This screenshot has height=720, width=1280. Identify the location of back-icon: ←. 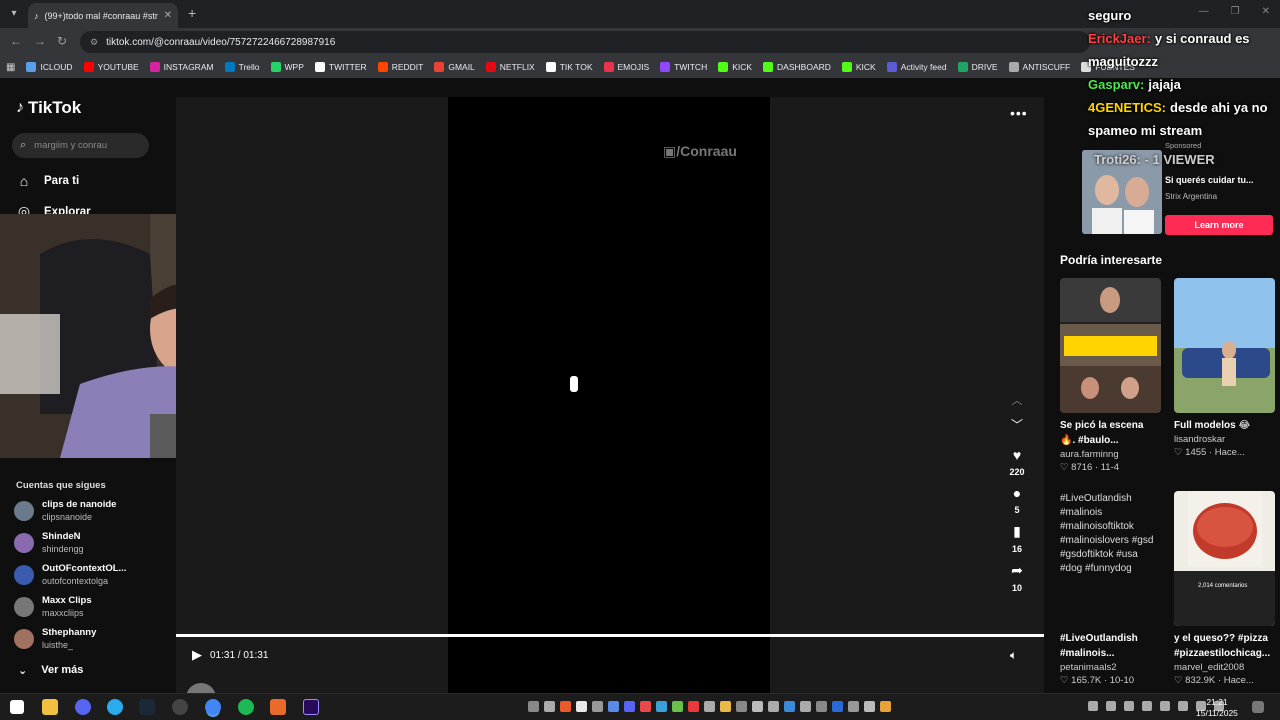
(16, 41).